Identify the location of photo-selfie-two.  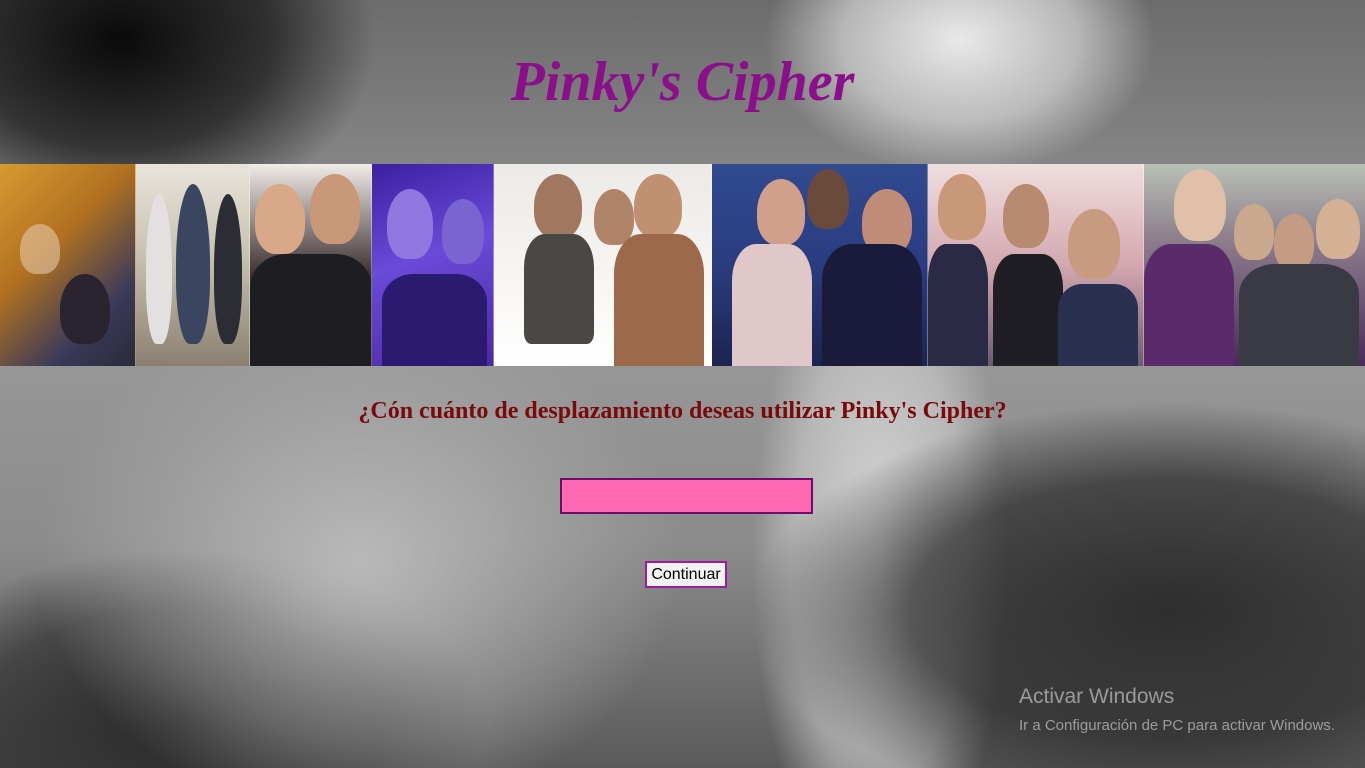
(311, 265).